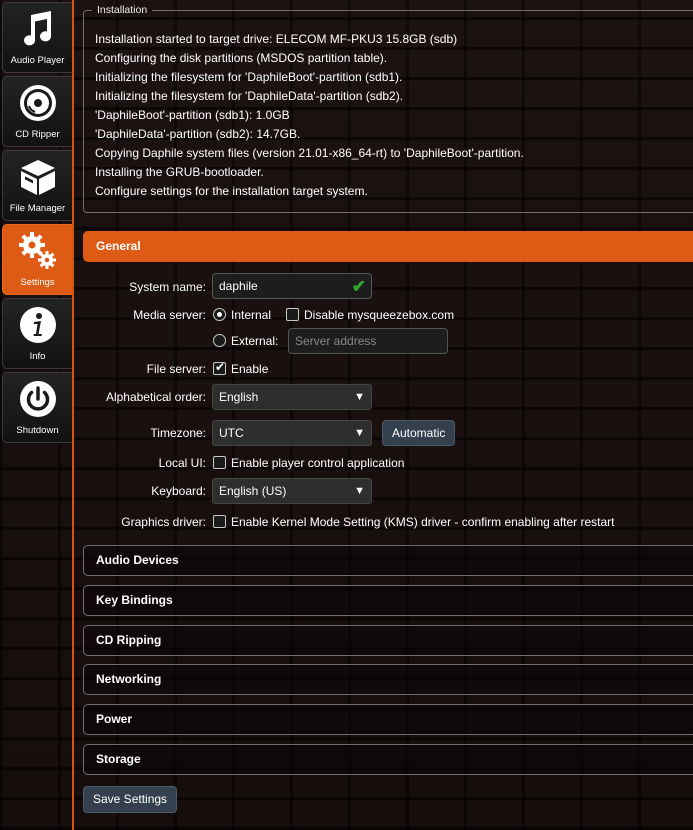 The width and height of the screenshot is (693, 830). What do you see at coordinates (219, 340) in the screenshot?
I see `media-server-external-radio` at bounding box center [219, 340].